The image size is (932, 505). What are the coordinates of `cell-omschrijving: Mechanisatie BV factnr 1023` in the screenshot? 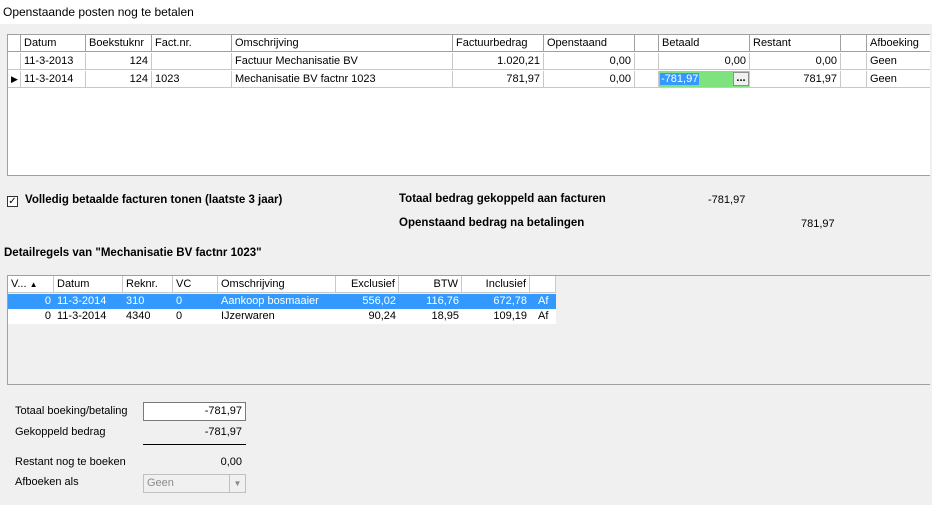 It's located at (342, 79).